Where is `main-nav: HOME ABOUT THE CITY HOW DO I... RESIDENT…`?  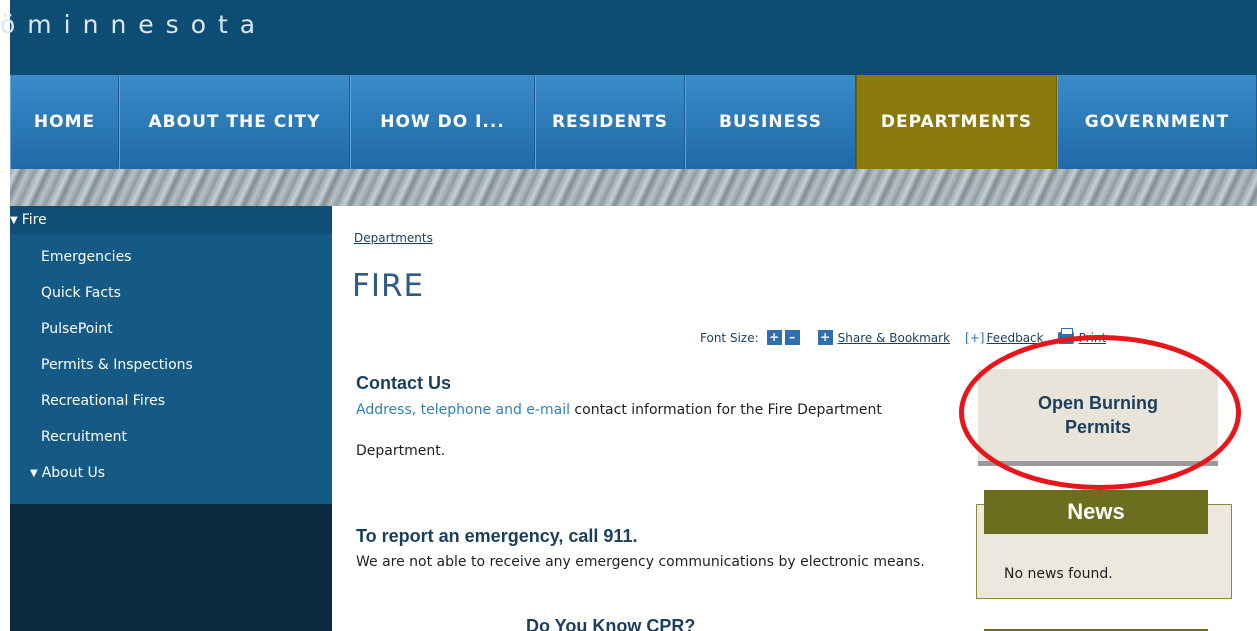
main-nav: HOME ABOUT THE CITY HOW DO I... RESIDENT… is located at coordinates (633, 122).